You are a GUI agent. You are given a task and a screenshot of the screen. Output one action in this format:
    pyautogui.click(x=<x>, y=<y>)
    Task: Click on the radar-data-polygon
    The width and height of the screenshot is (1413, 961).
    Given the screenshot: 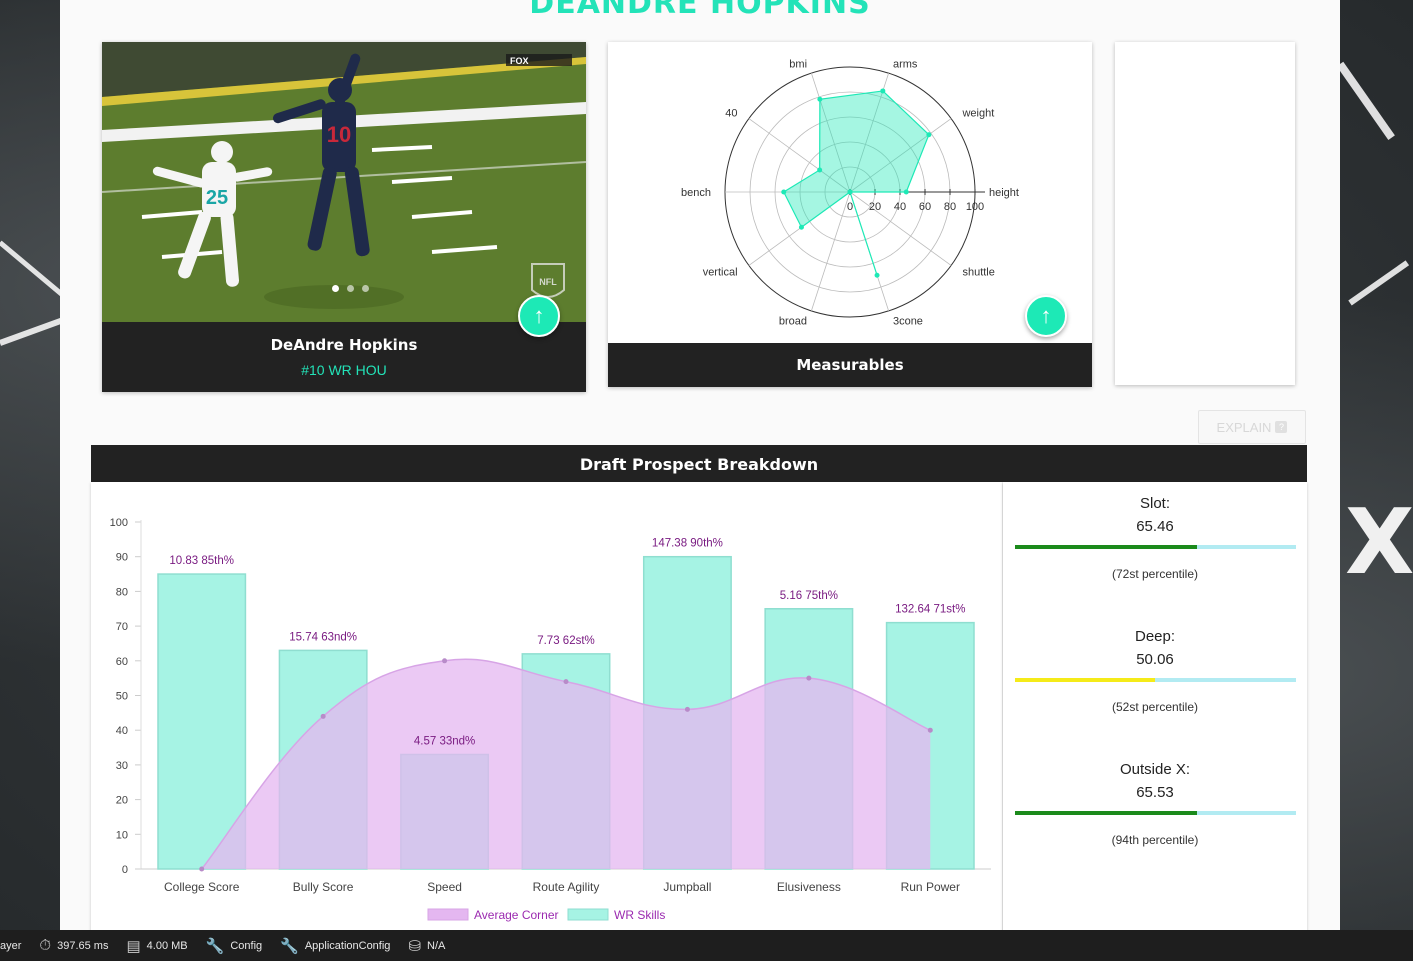 What is the action you would take?
    pyautogui.click(x=856, y=183)
    